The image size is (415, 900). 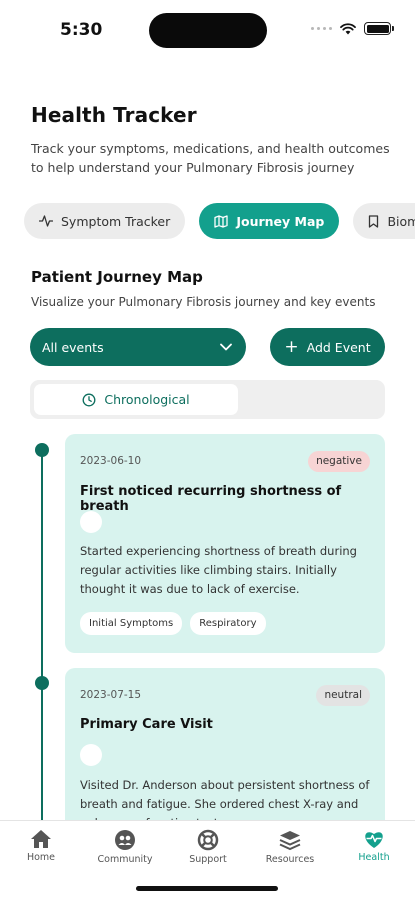 What do you see at coordinates (321, 28) in the screenshot?
I see `signal-icon` at bounding box center [321, 28].